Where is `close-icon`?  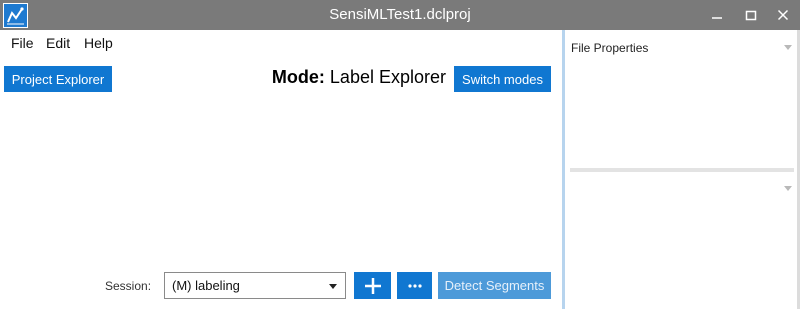 close-icon is located at coordinates (782, 15).